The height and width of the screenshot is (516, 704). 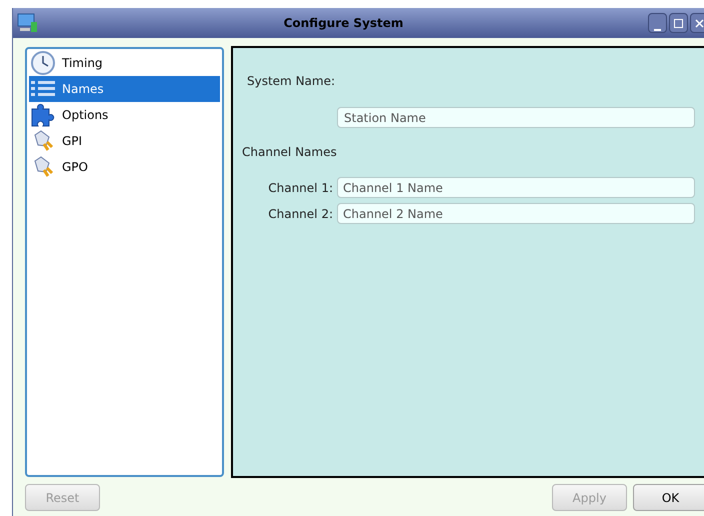 I want to click on maximize-icon, so click(x=678, y=23).